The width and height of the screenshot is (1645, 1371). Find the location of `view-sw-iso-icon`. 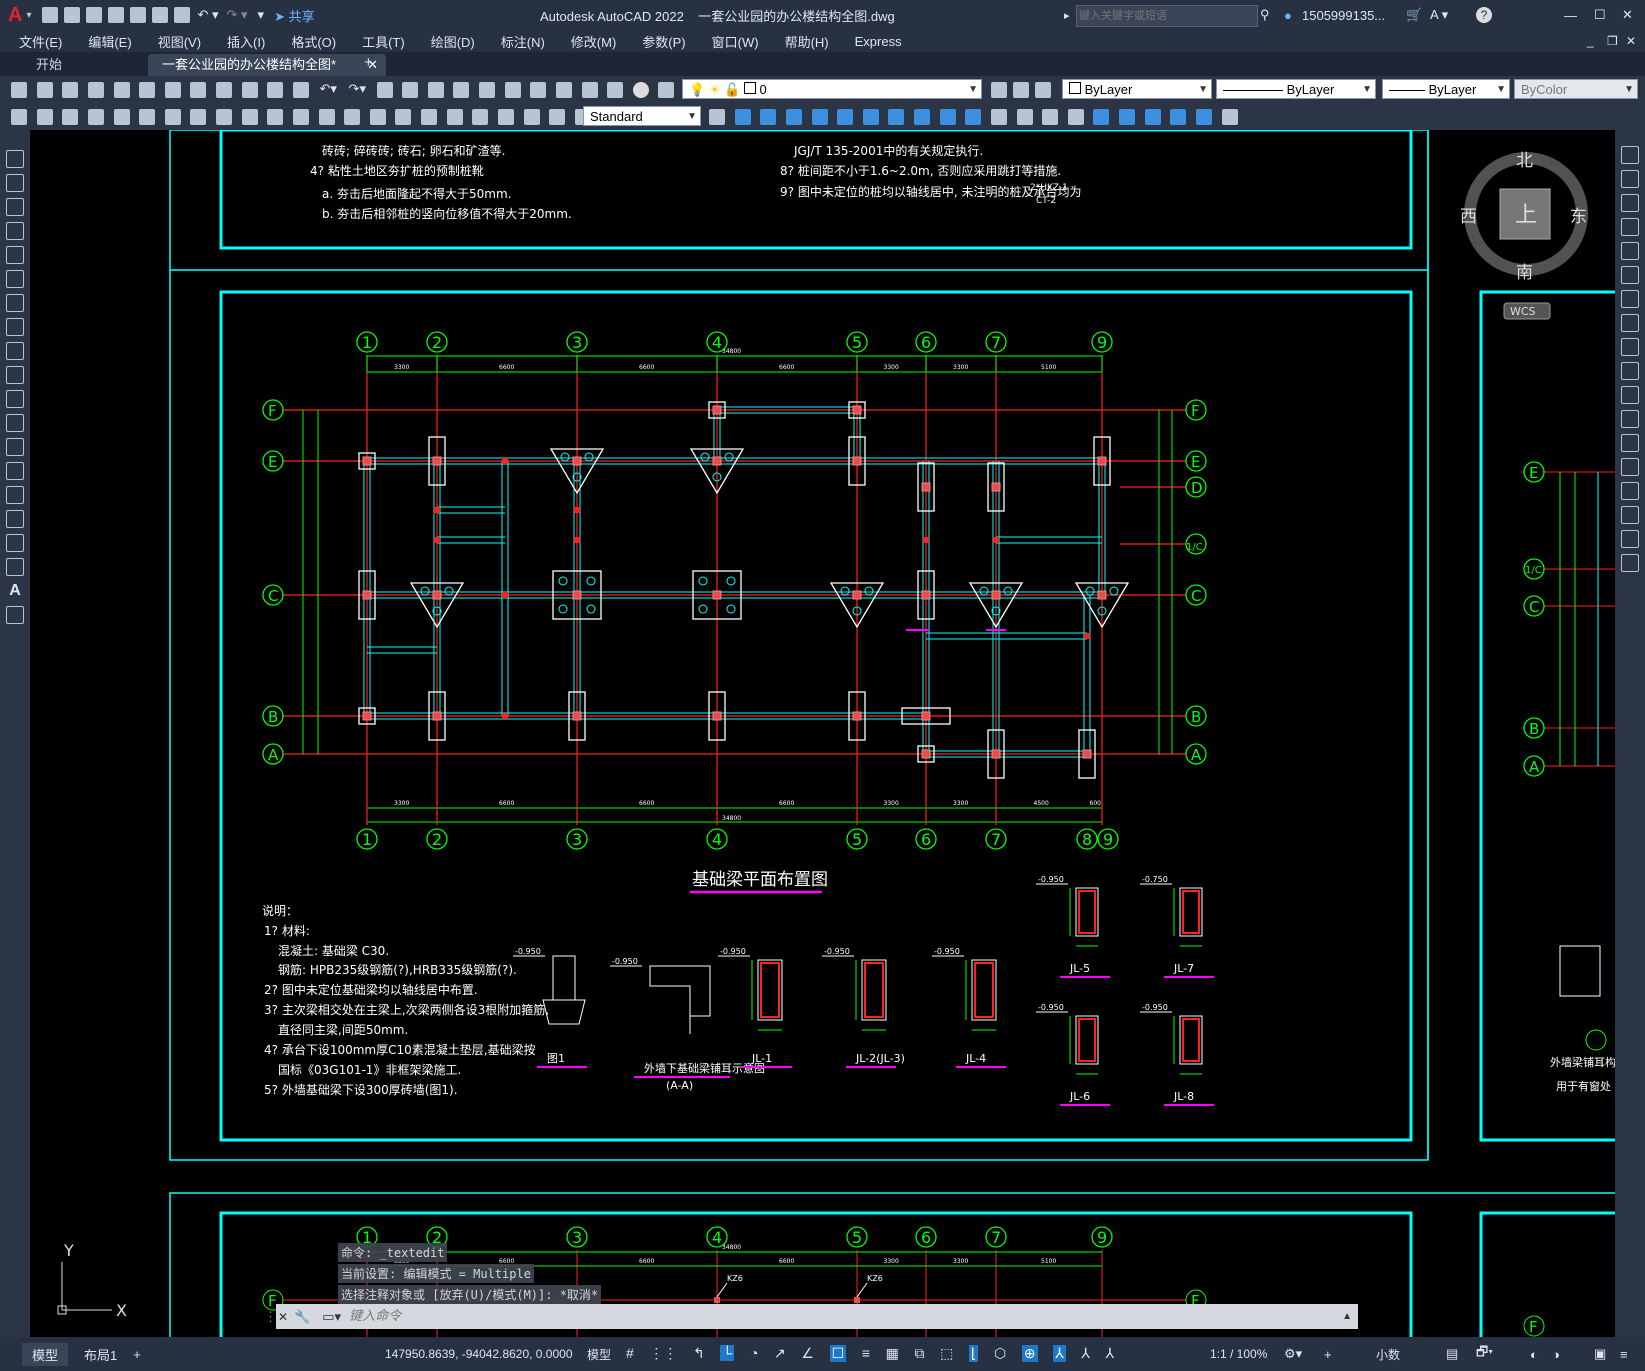

view-sw-iso-icon is located at coordinates (896, 116).